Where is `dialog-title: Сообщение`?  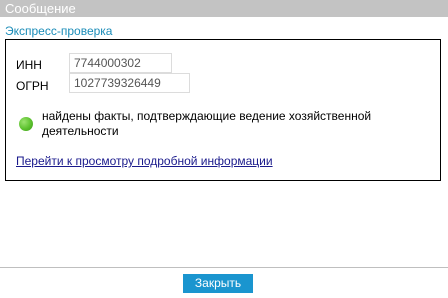
dialog-title: Сообщение is located at coordinates (40, 8).